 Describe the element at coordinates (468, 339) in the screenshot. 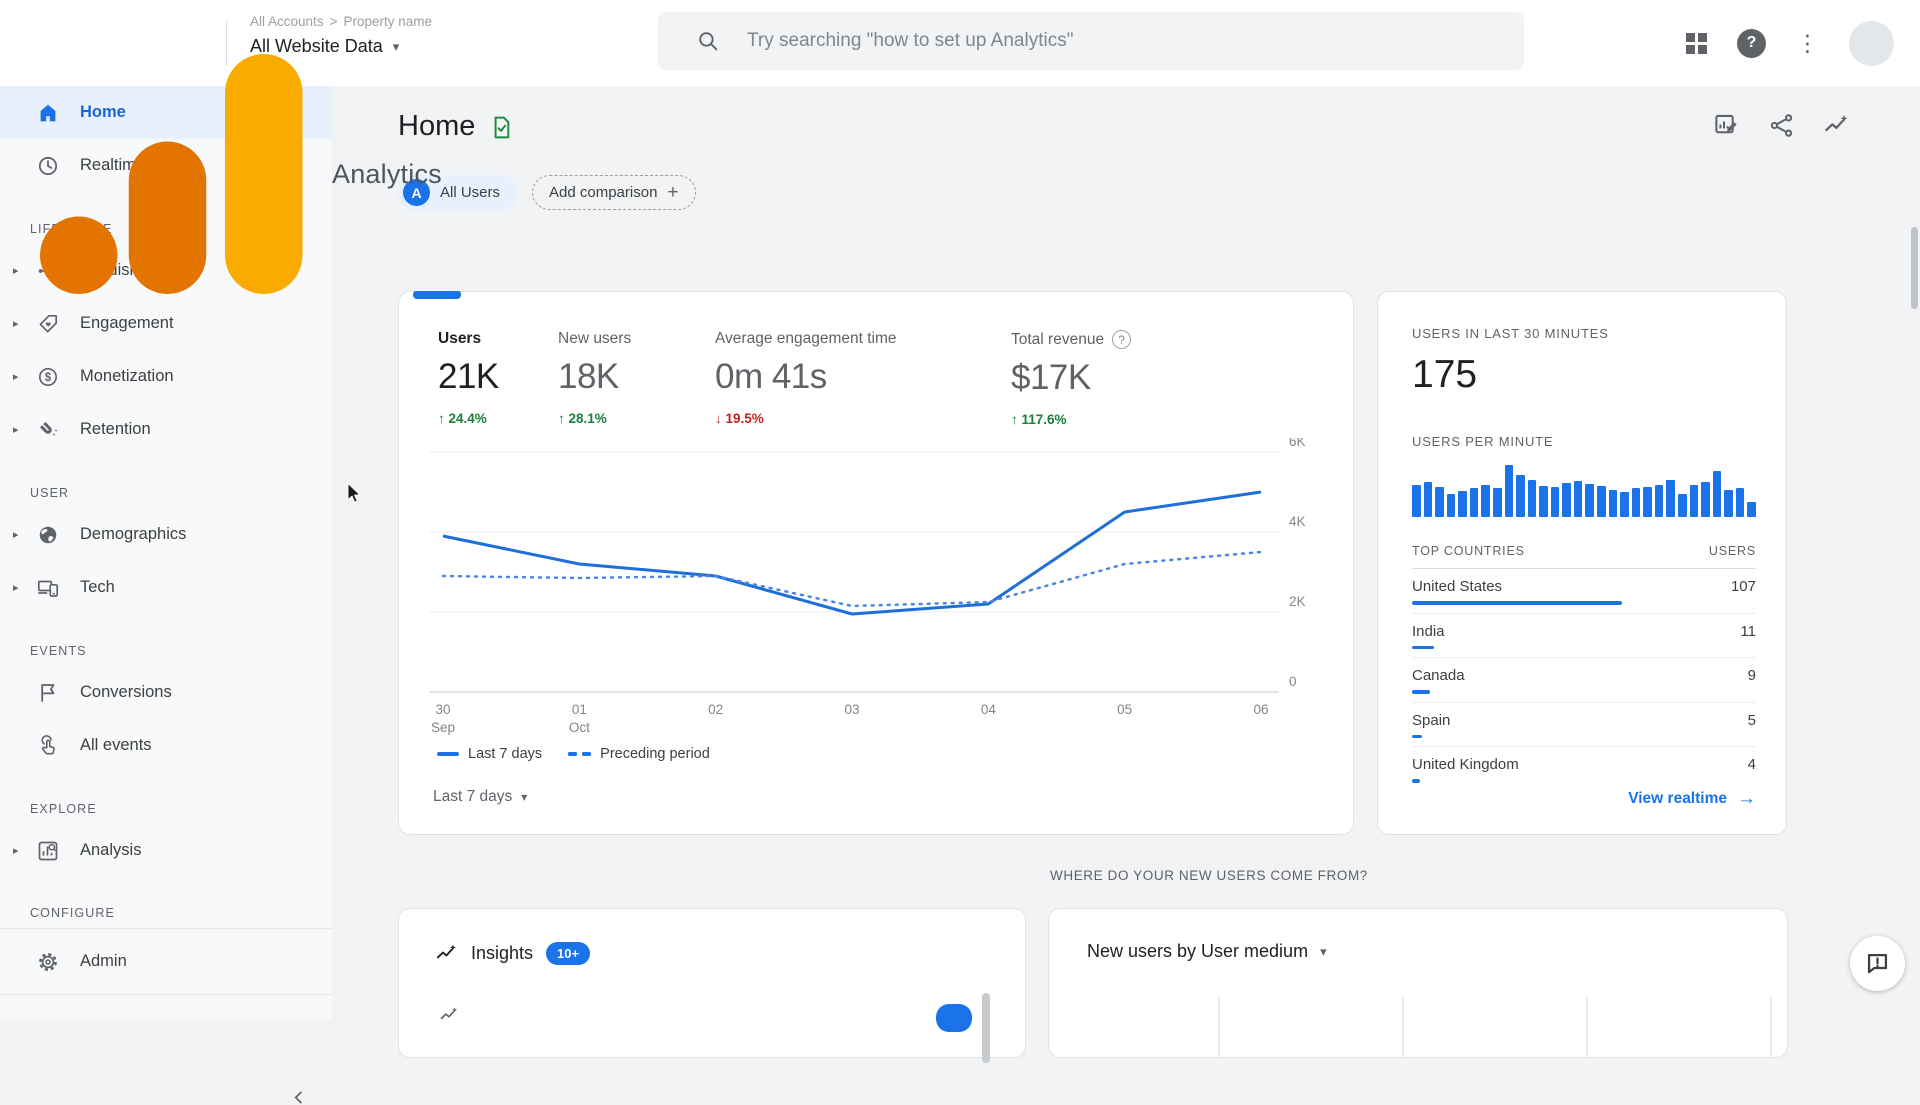

I see `metric-label: Users` at that location.